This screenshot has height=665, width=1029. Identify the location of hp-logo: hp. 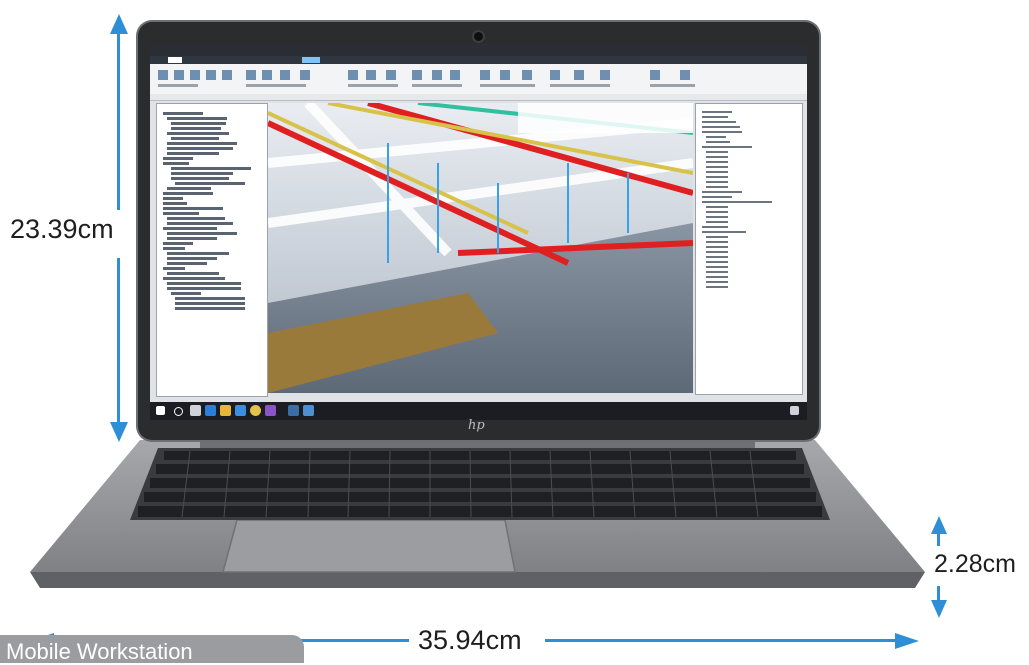
(476, 425).